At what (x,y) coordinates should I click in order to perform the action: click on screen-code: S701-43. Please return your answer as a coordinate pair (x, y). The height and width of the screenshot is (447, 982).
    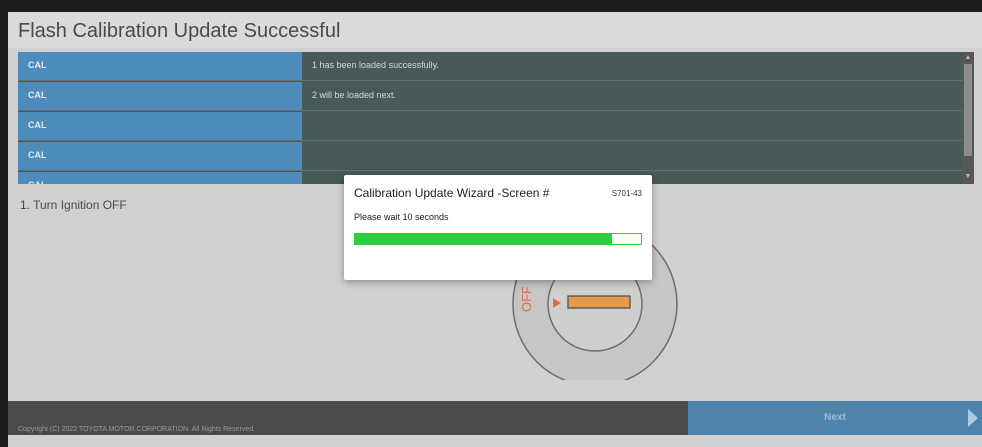
    Looking at the image, I should click on (626, 193).